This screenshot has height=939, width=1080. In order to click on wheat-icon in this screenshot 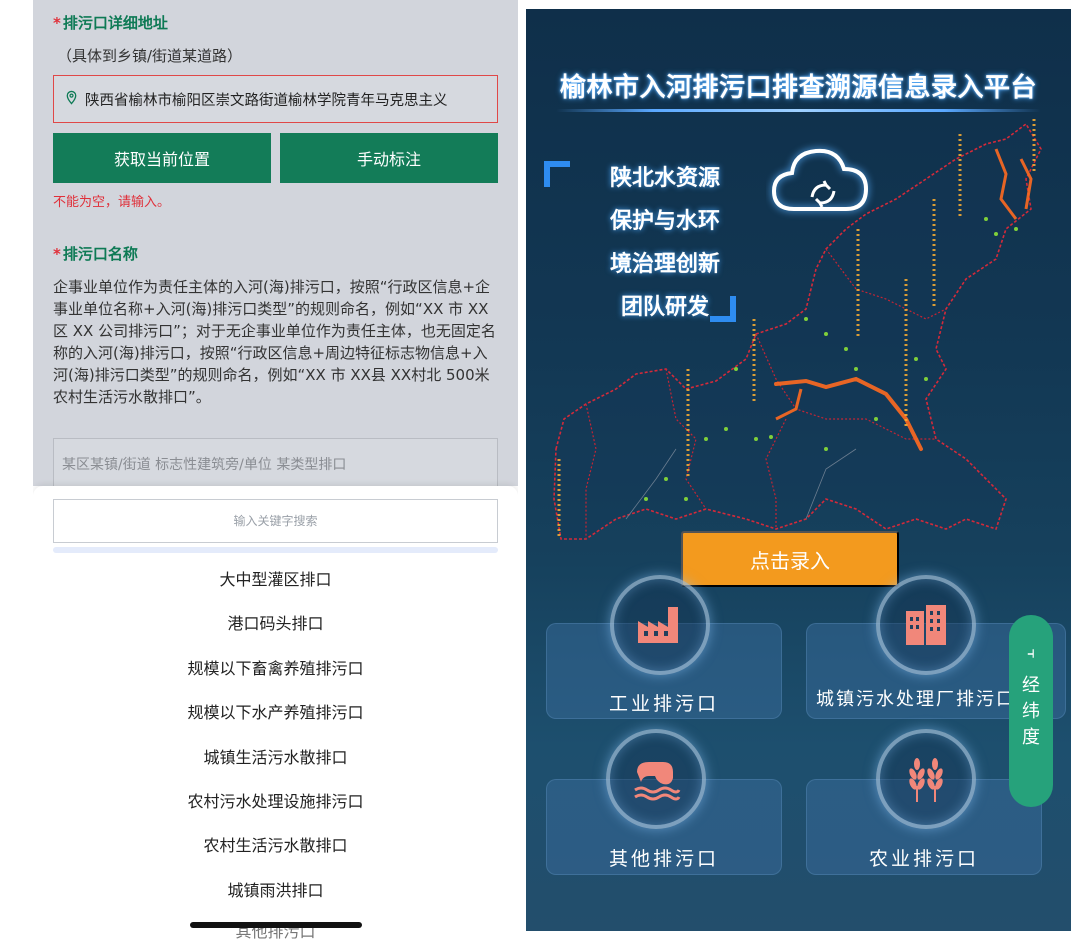, I will do `click(926, 779)`.